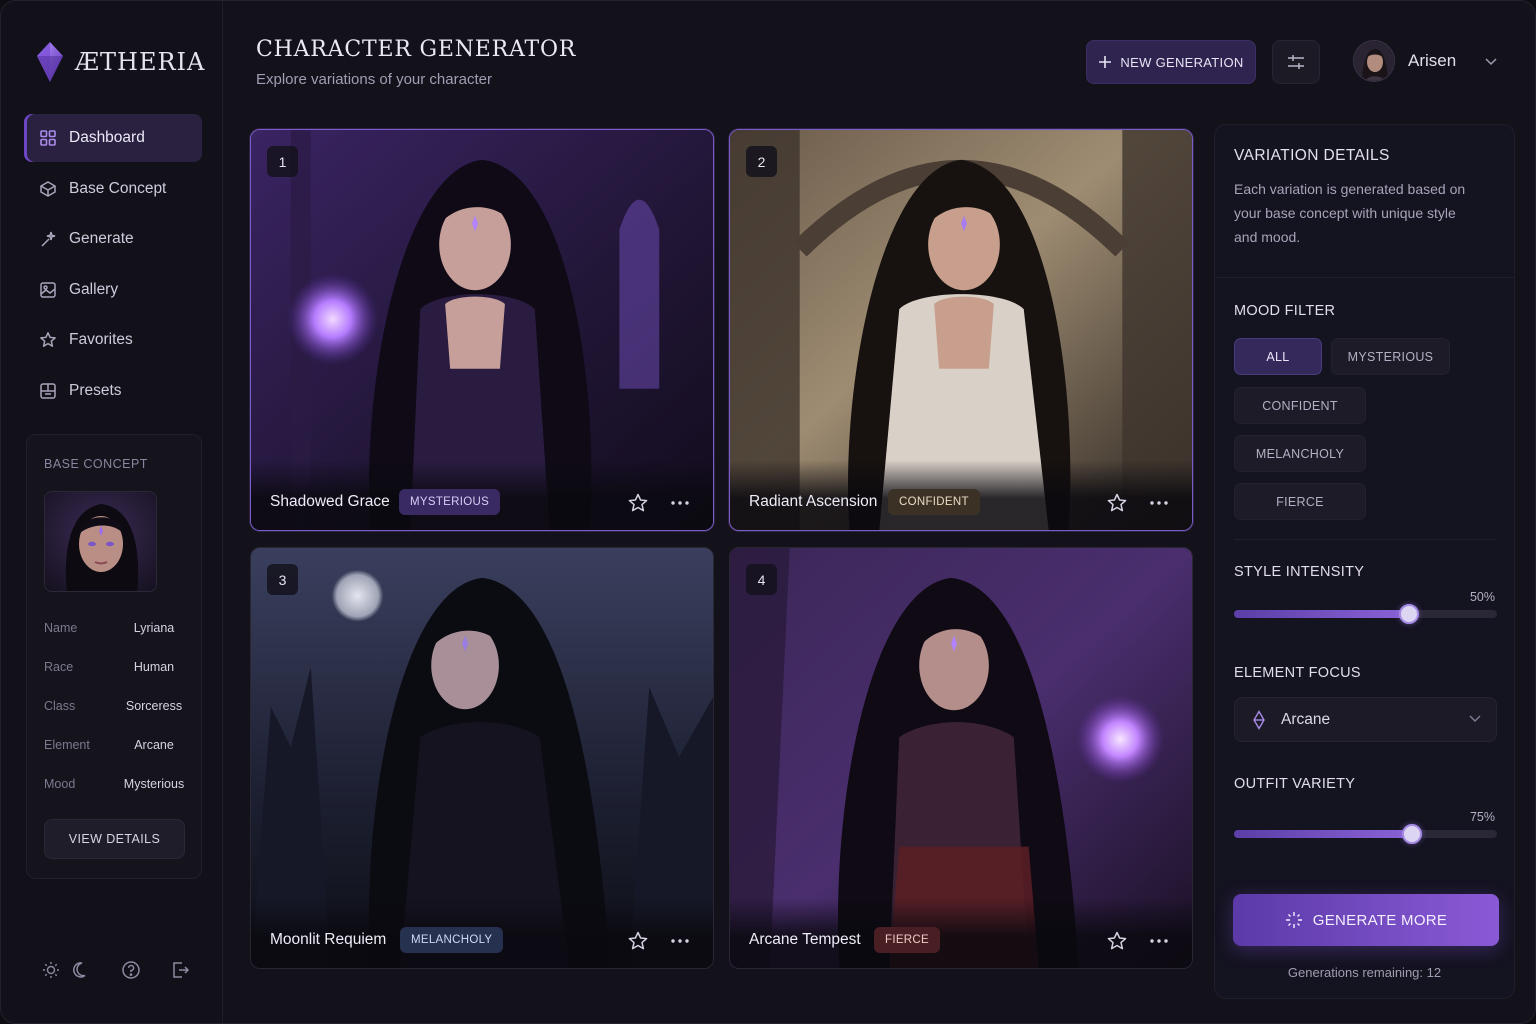 This screenshot has height=1024, width=1536. Describe the element at coordinates (107, 137) in the screenshot. I see `sidebar-item-label: Dashboard` at that location.